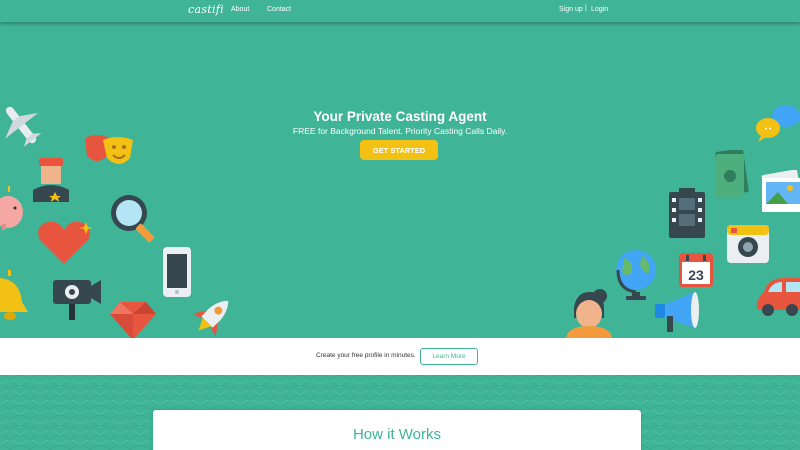 The image size is (800, 450). I want to click on top-nav: castifi About Contact Sign up | Login, so click(400, 11).